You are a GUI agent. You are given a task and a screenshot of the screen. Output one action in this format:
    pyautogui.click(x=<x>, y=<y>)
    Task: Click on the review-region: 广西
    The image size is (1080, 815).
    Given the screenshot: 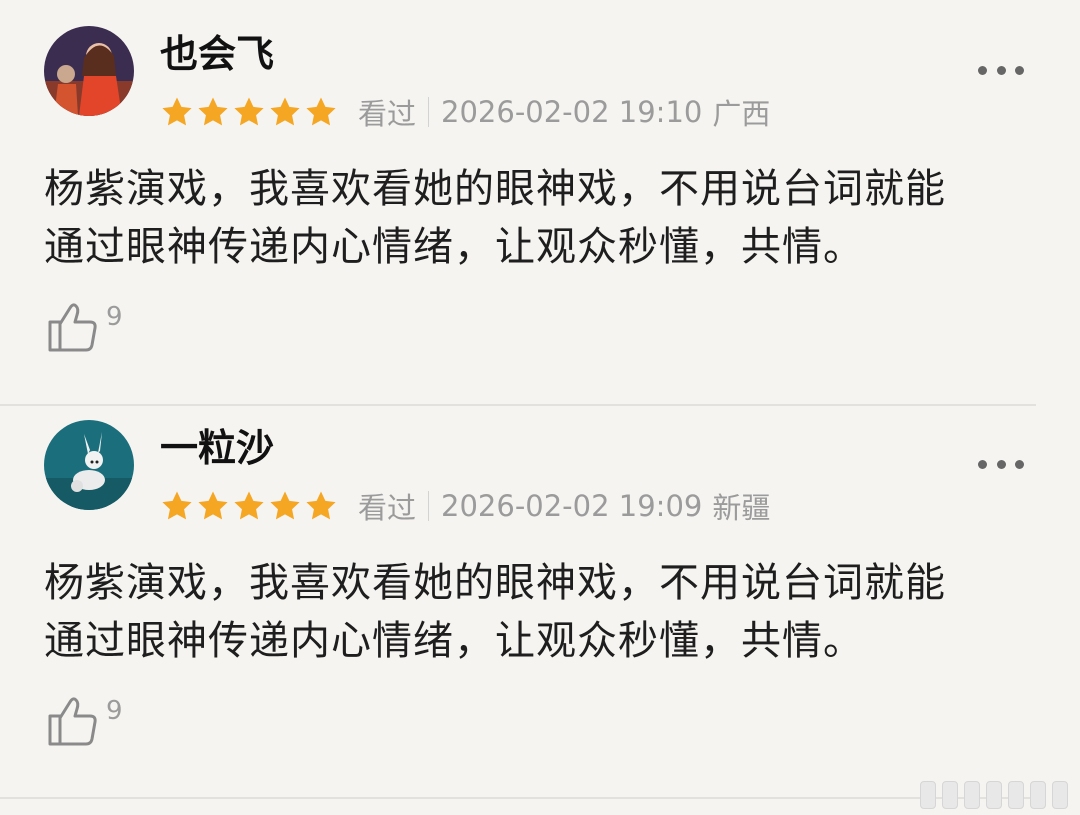 What is the action you would take?
    pyautogui.click(x=741, y=114)
    